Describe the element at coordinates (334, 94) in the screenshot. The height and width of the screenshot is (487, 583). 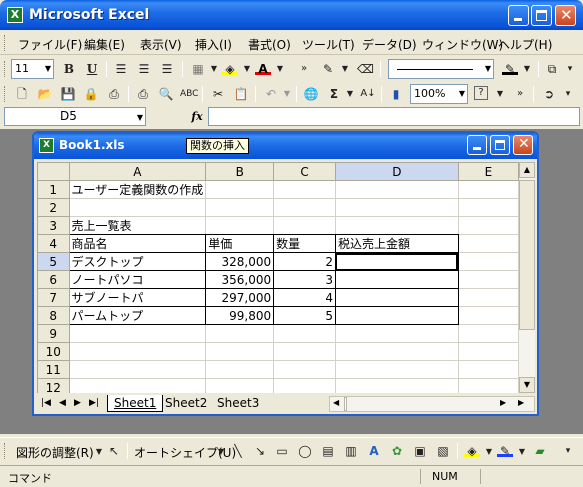
I see `autosum-button: Σ` at that location.